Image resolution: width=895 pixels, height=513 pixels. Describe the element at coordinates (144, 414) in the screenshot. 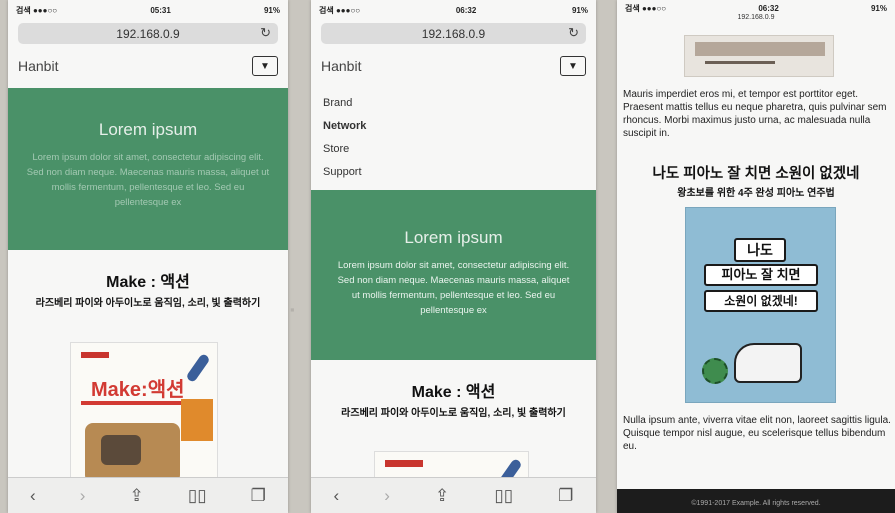

I see `book-cover-image: Make:액션` at that location.